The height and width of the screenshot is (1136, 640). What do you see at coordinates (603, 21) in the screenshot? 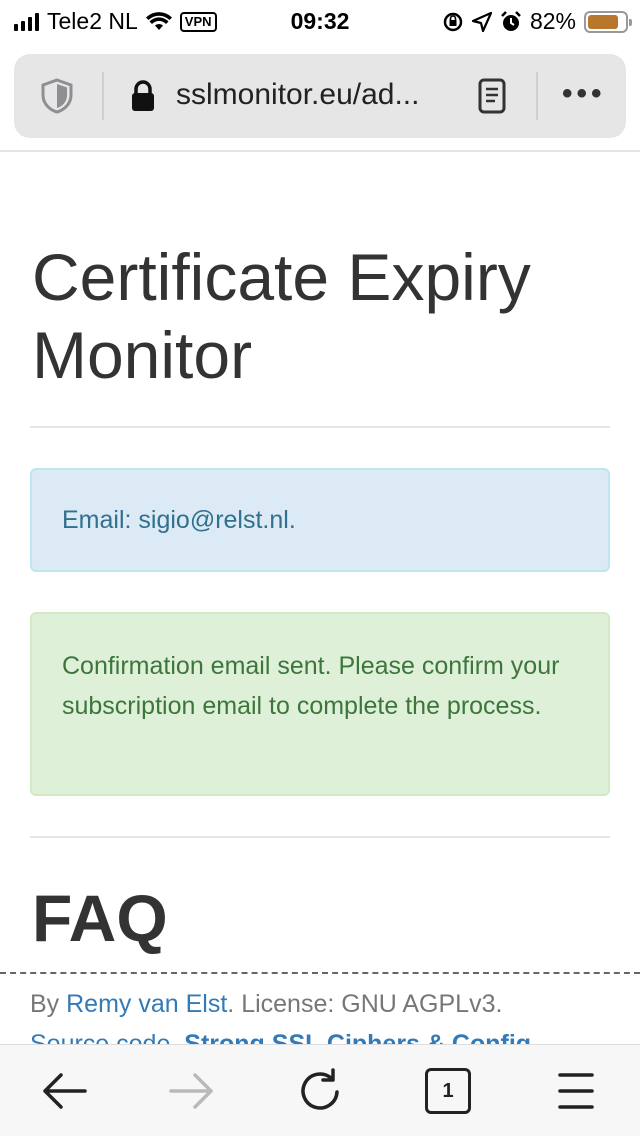
I see `battery-level` at bounding box center [603, 21].